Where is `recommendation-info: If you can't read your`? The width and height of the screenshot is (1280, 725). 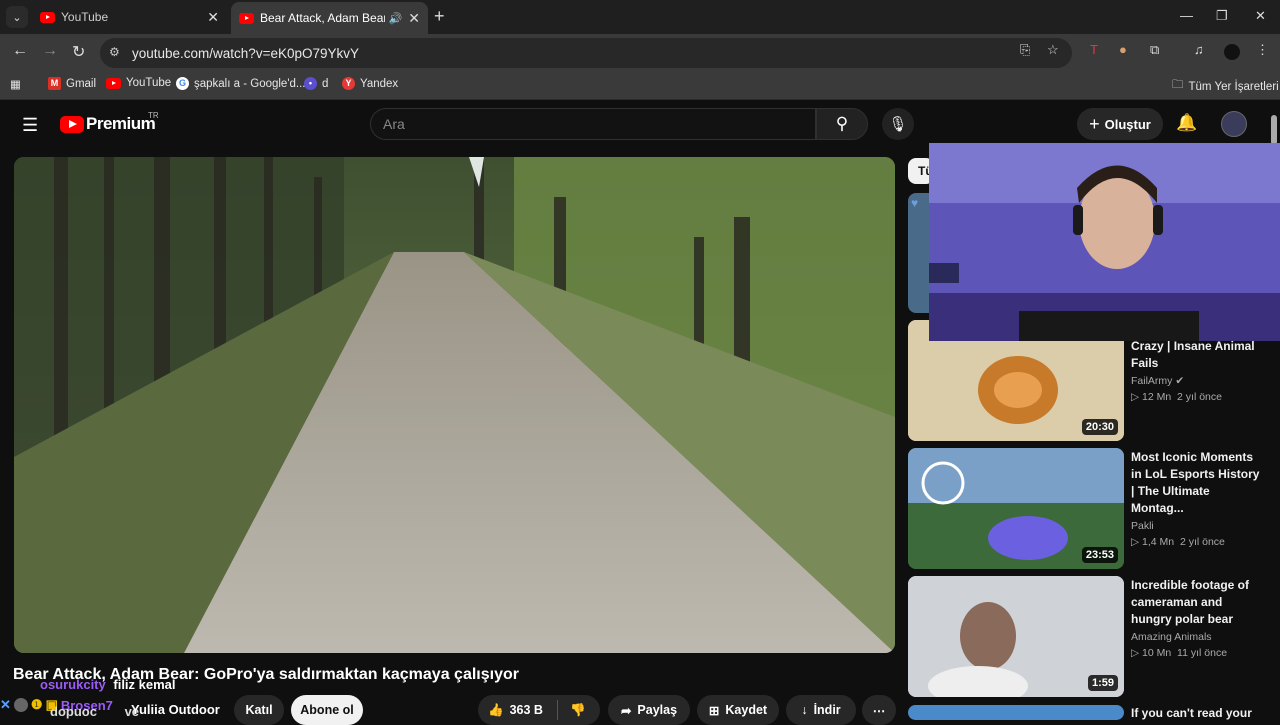
recommendation-info: If you can't read your is located at coordinates (1196, 713).